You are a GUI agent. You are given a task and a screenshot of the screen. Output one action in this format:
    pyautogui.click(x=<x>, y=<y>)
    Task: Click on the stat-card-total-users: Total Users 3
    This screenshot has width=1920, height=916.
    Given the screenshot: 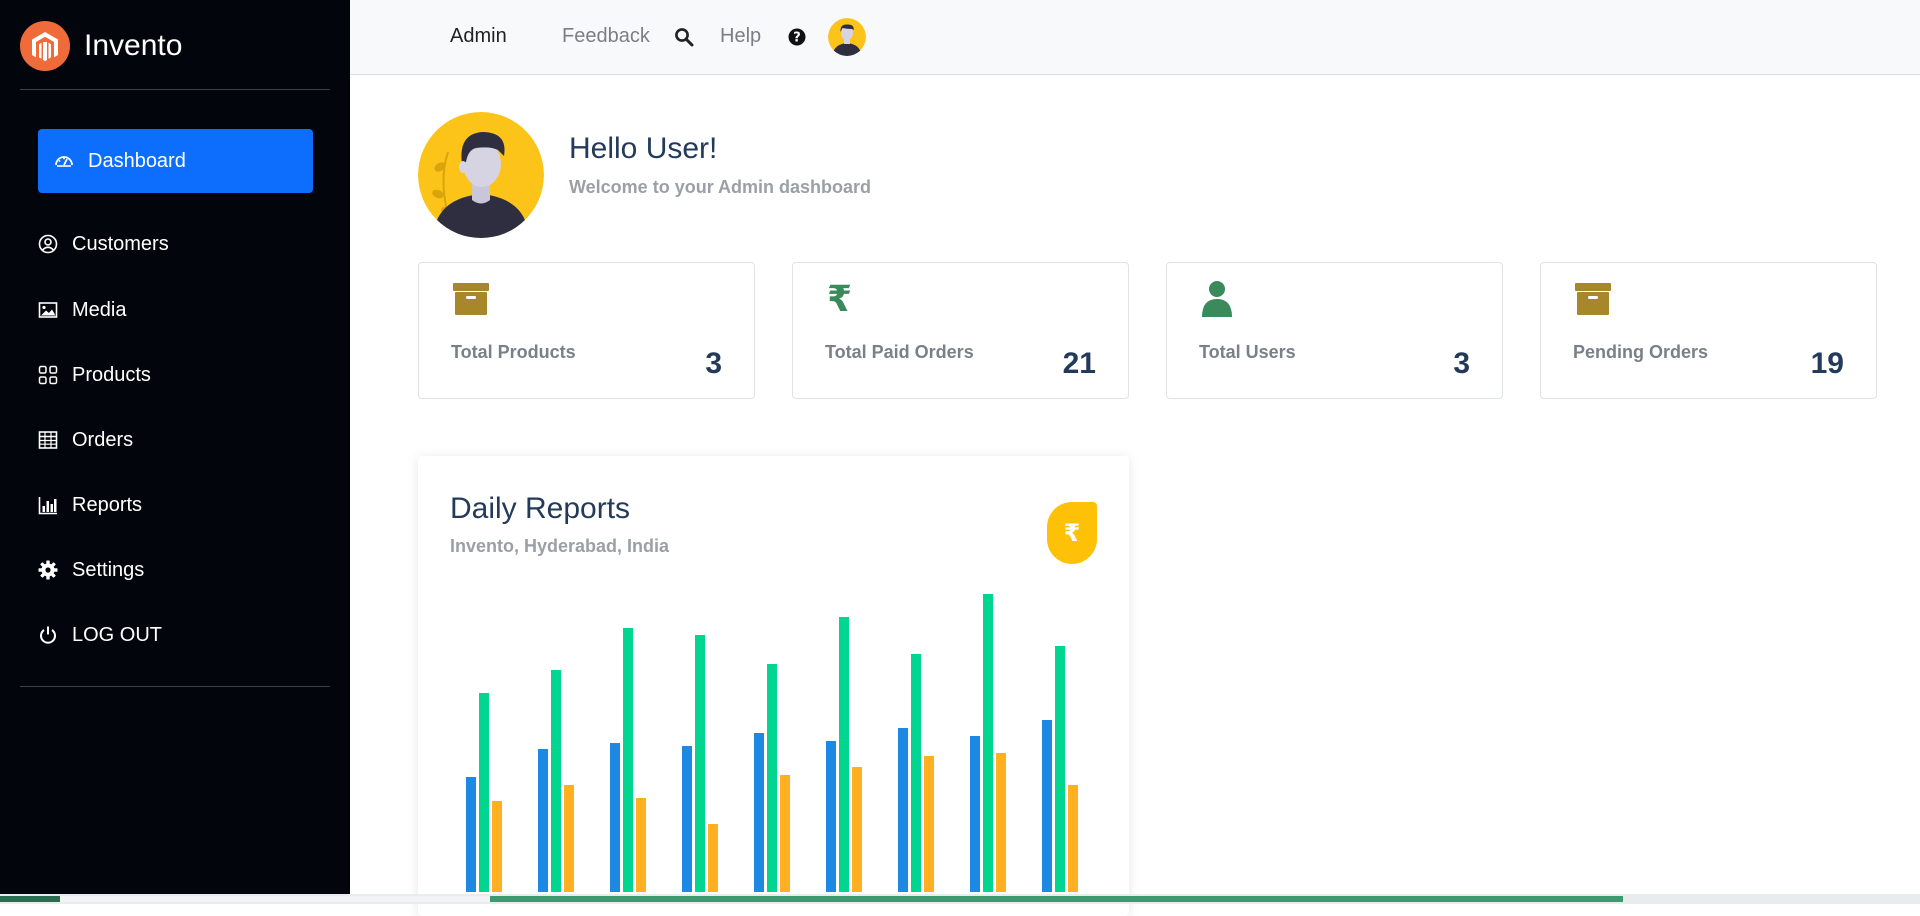 What is the action you would take?
    pyautogui.click(x=1334, y=330)
    